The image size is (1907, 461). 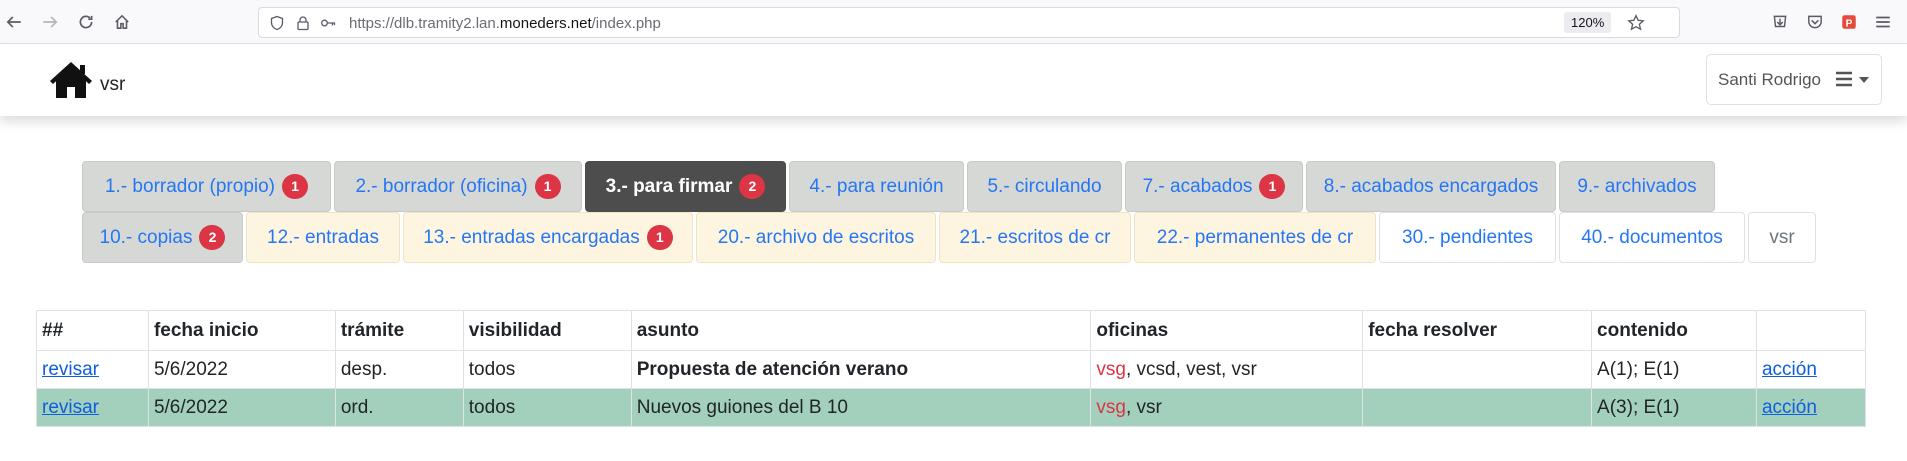 What do you see at coordinates (1815, 22) in the screenshot?
I see `pocket-icon` at bounding box center [1815, 22].